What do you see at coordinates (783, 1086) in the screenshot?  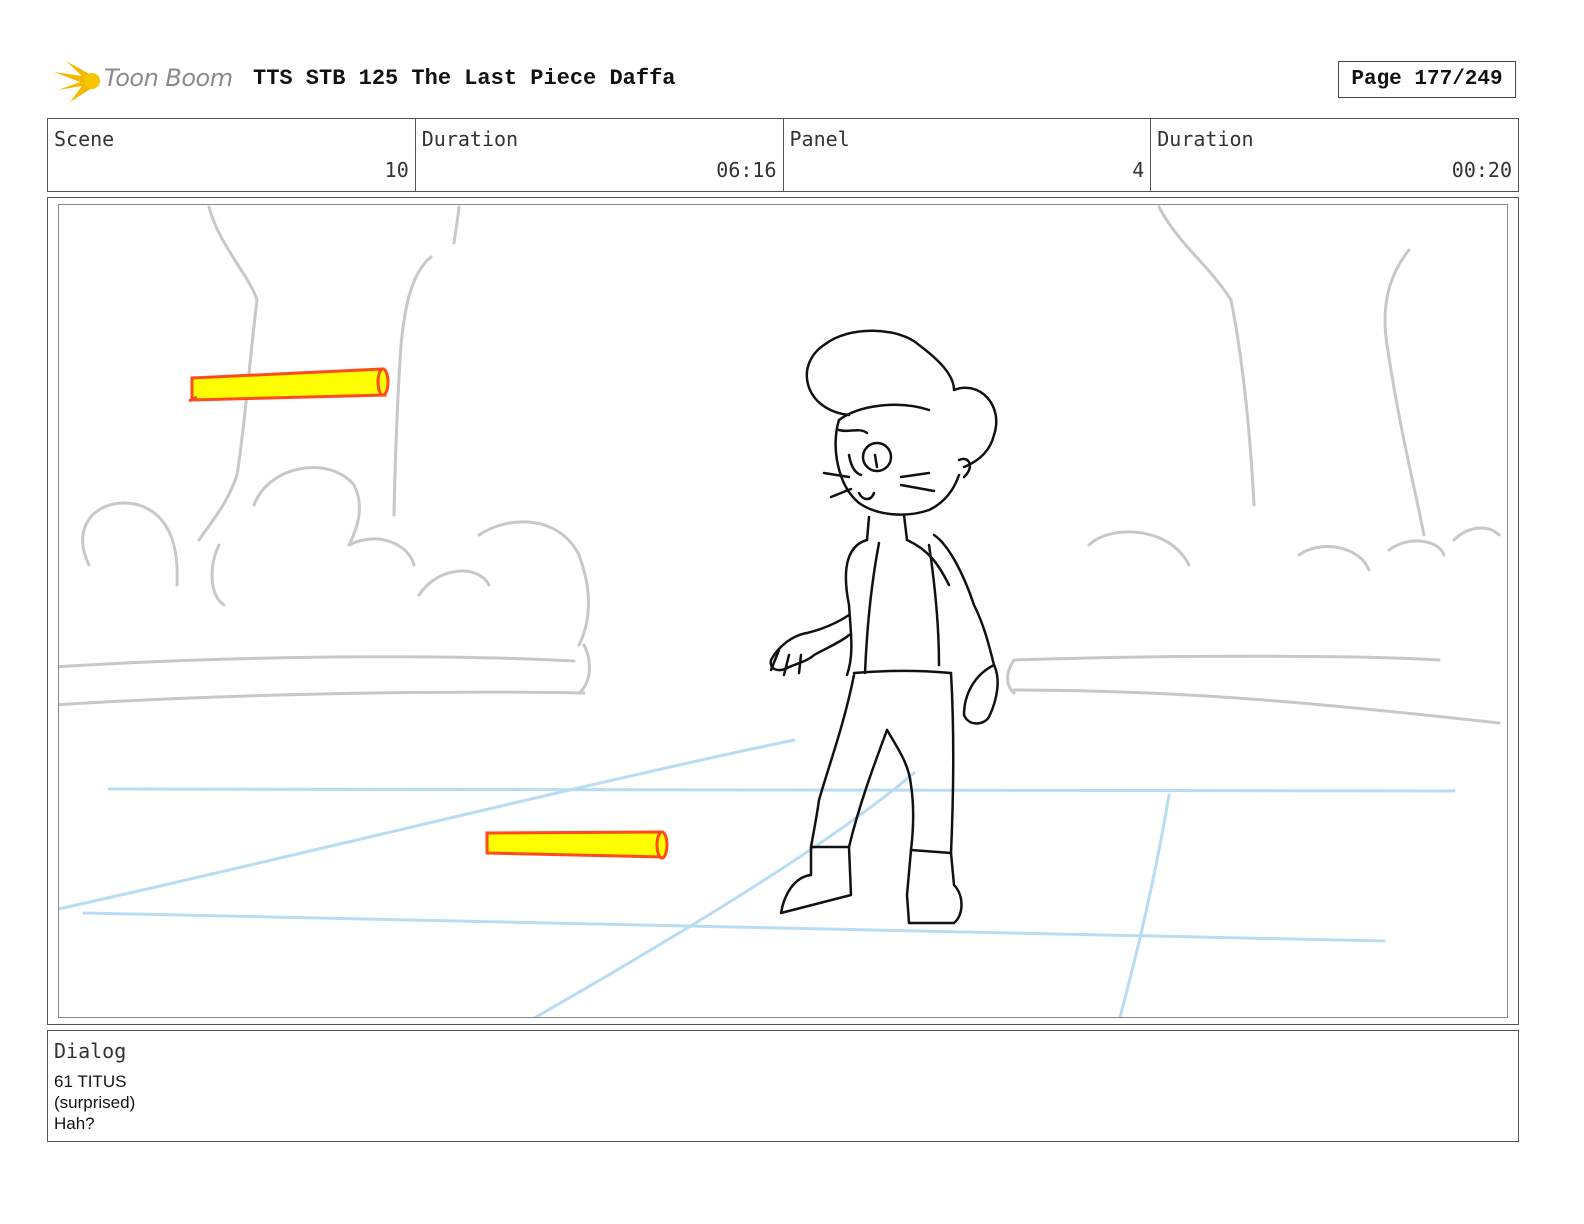 I see `dialog-box: Dialog 61 TITUS (surprised) Hah?` at bounding box center [783, 1086].